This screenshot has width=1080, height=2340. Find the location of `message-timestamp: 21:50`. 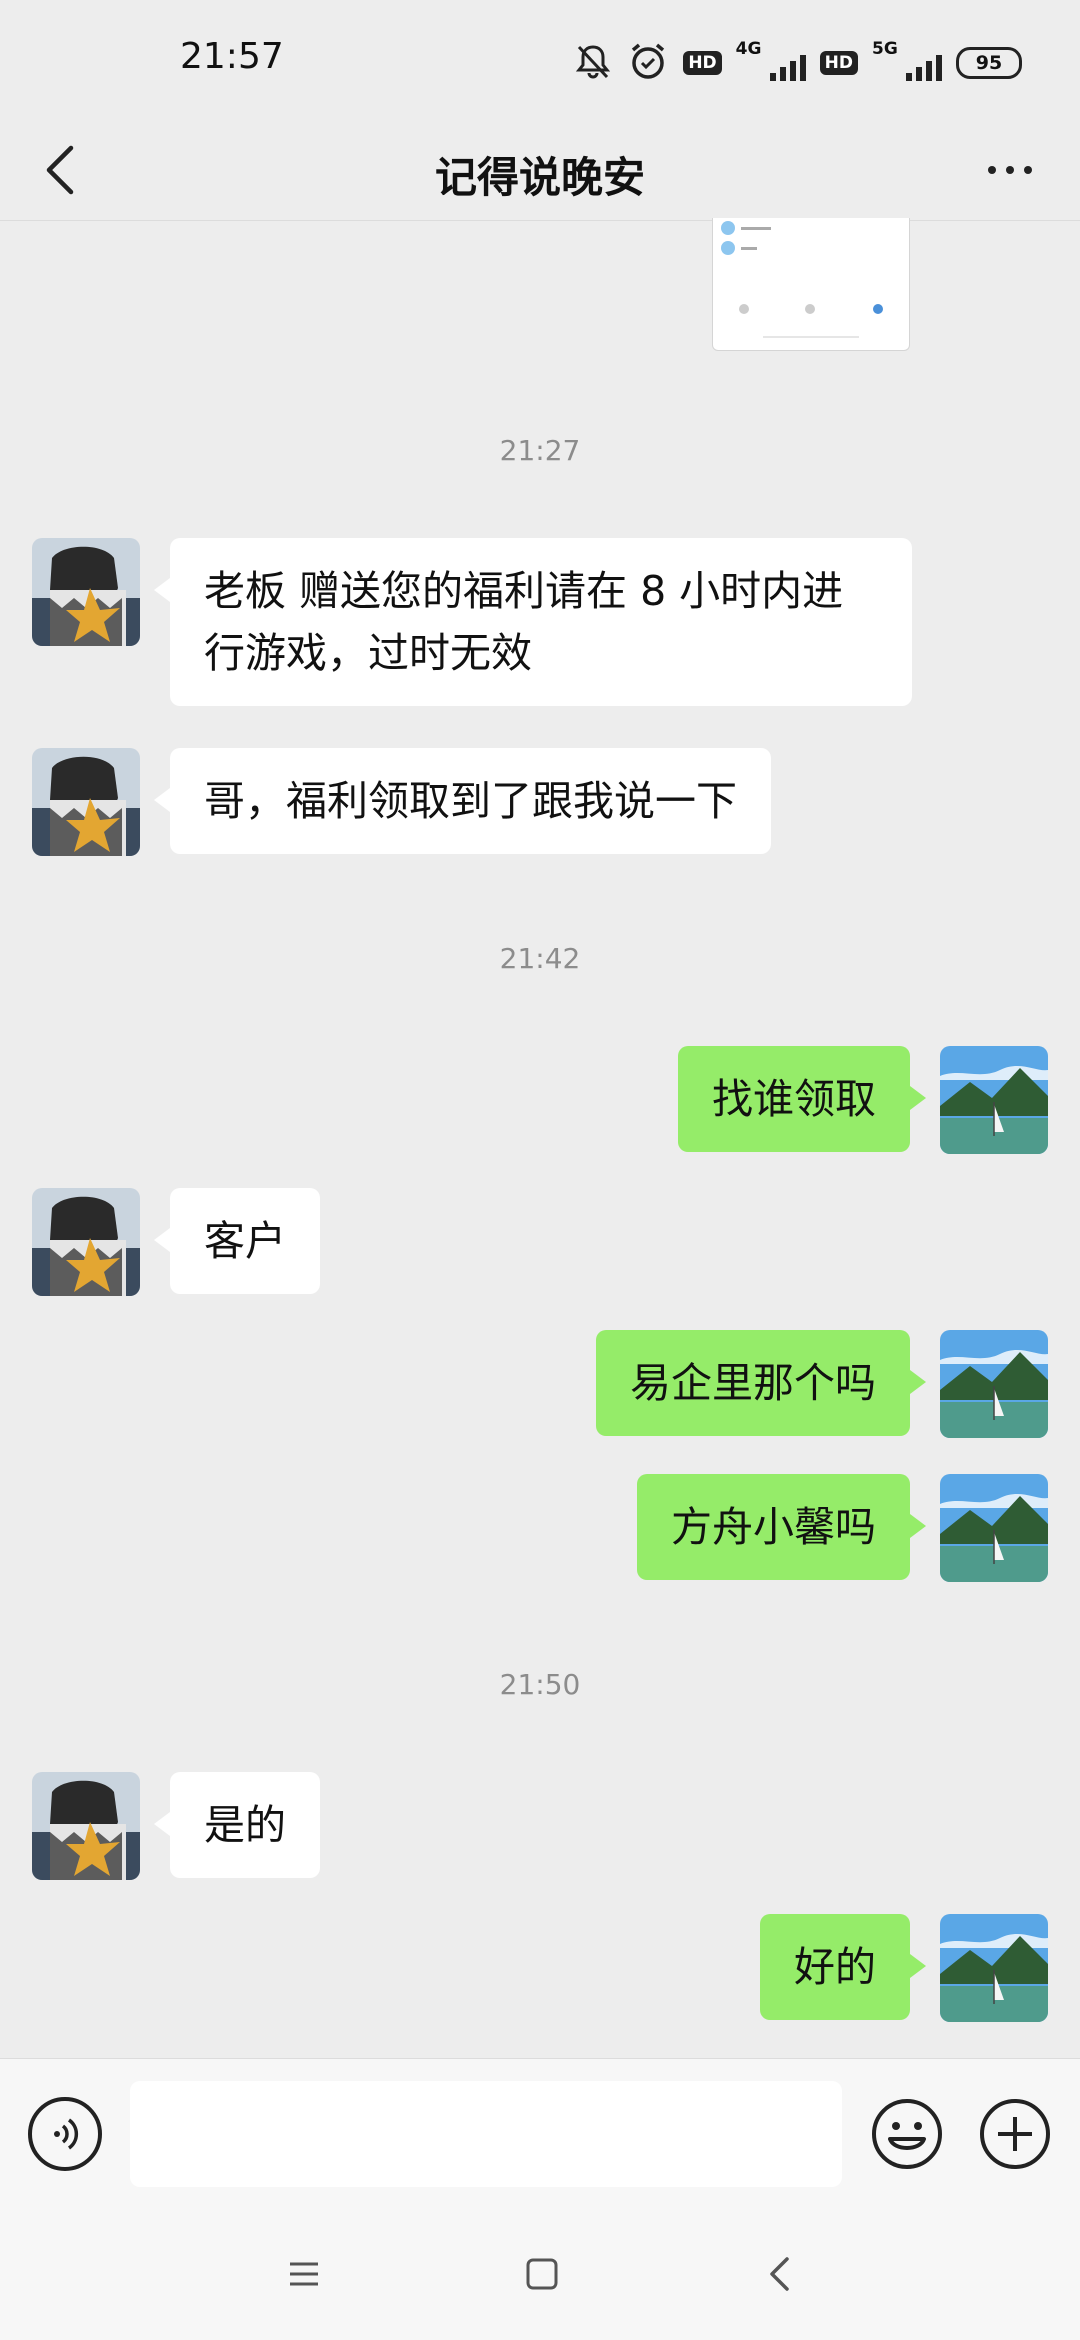

message-timestamp: 21:50 is located at coordinates (540, 1684).